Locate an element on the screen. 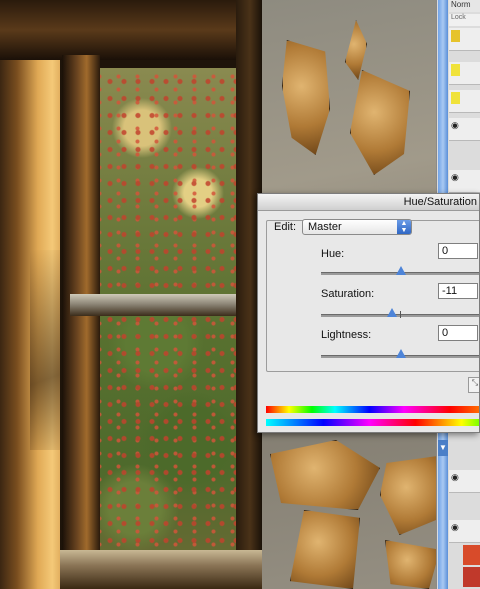  hue-field: 0 is located at coordinates (458, 251).